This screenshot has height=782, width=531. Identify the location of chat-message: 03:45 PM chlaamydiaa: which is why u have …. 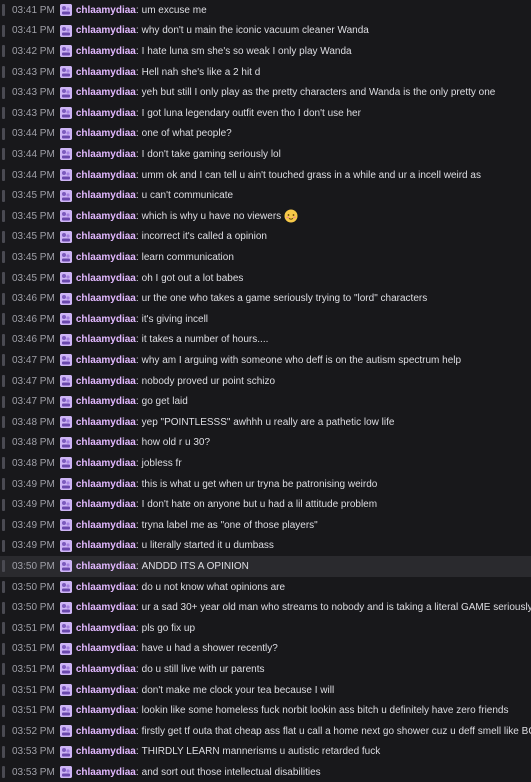
(265, 216).